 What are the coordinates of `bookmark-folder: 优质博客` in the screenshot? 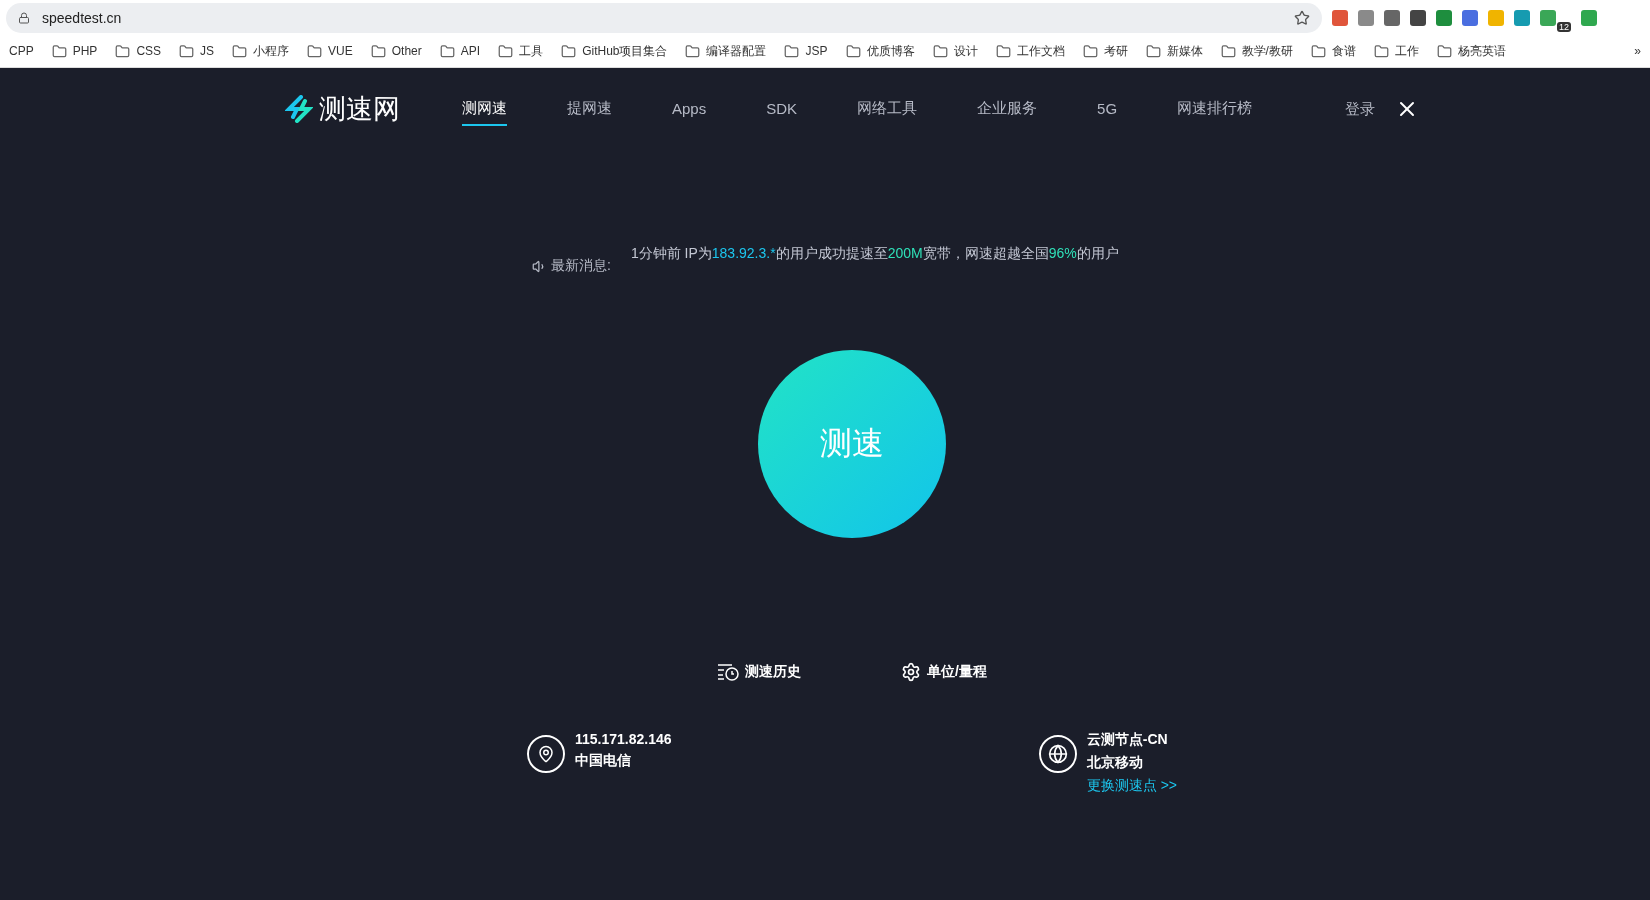 It's located at (880, 51).